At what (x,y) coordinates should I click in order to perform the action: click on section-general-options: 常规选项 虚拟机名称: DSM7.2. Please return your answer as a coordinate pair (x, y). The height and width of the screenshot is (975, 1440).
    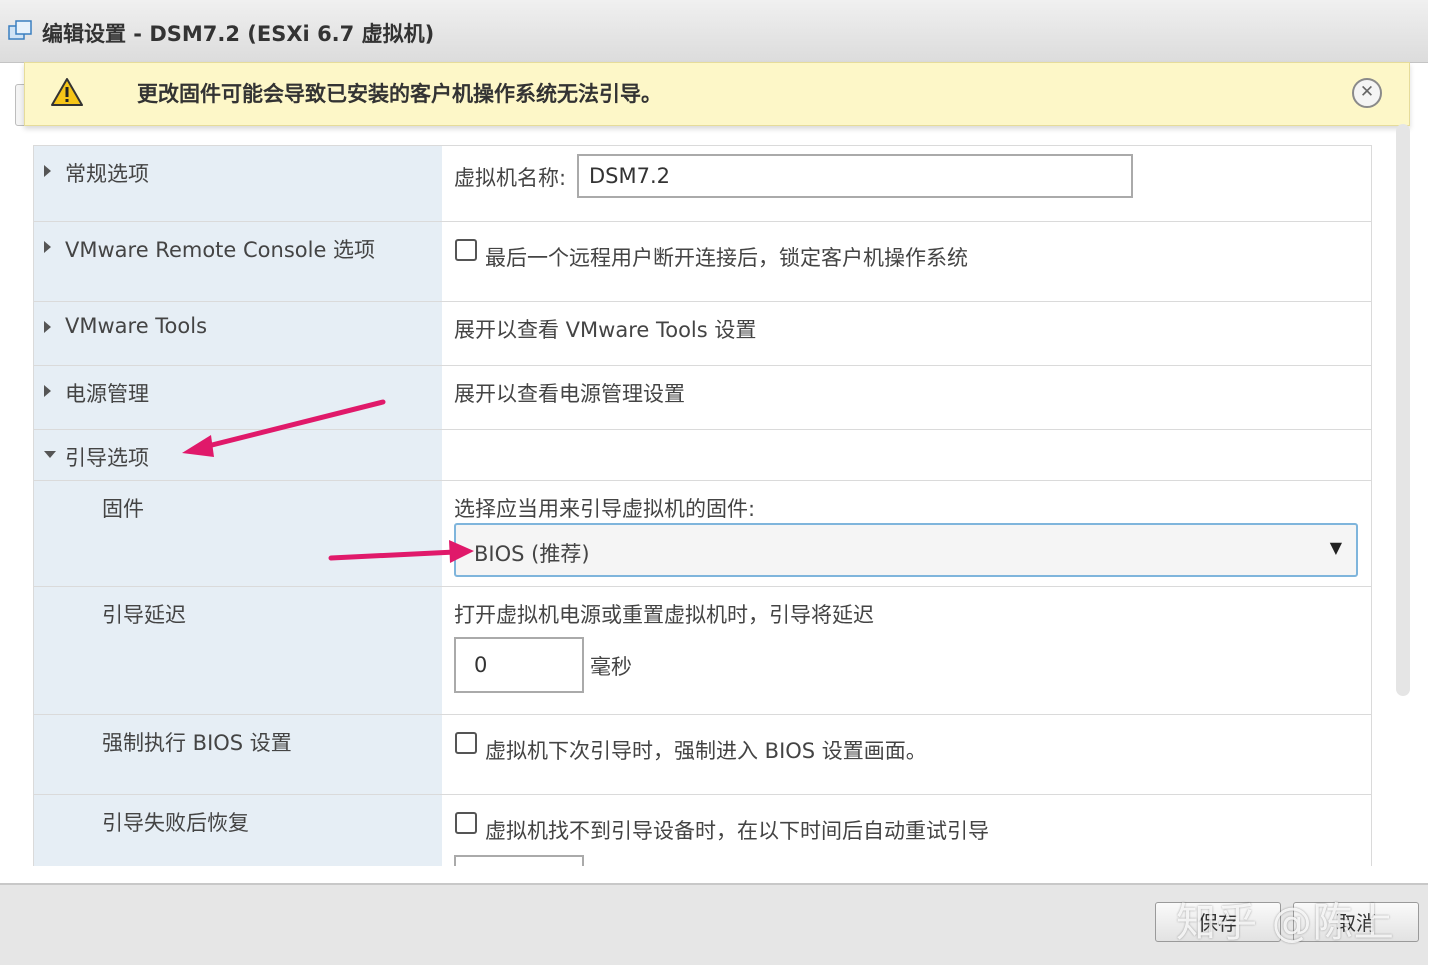
    Looking at the image, I should click on (702, 184).